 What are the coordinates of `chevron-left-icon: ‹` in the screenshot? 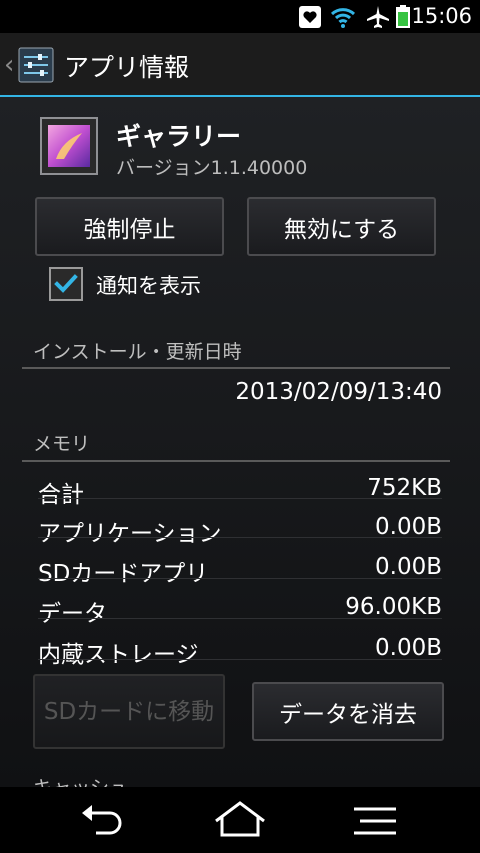 It's located at (9, 65).